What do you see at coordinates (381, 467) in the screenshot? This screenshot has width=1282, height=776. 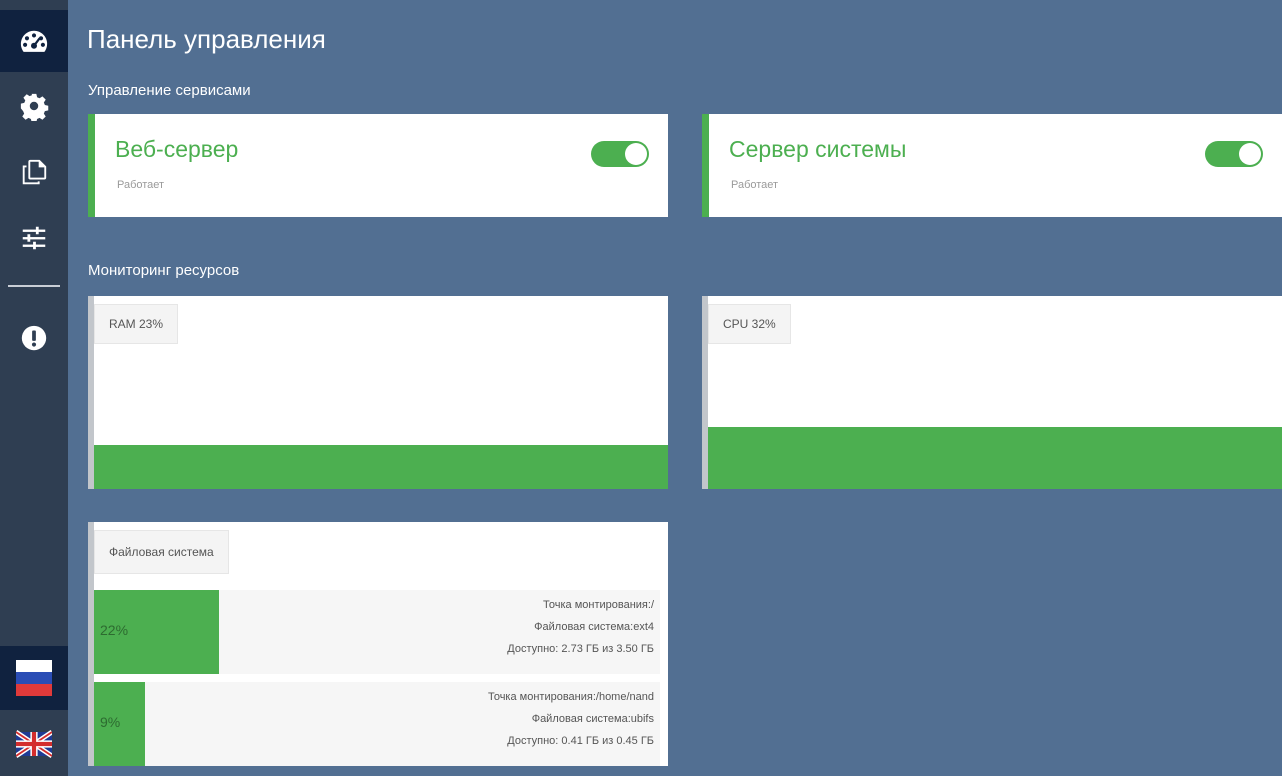 I see `ram-usage-bar` at bounding box center [381, 467].